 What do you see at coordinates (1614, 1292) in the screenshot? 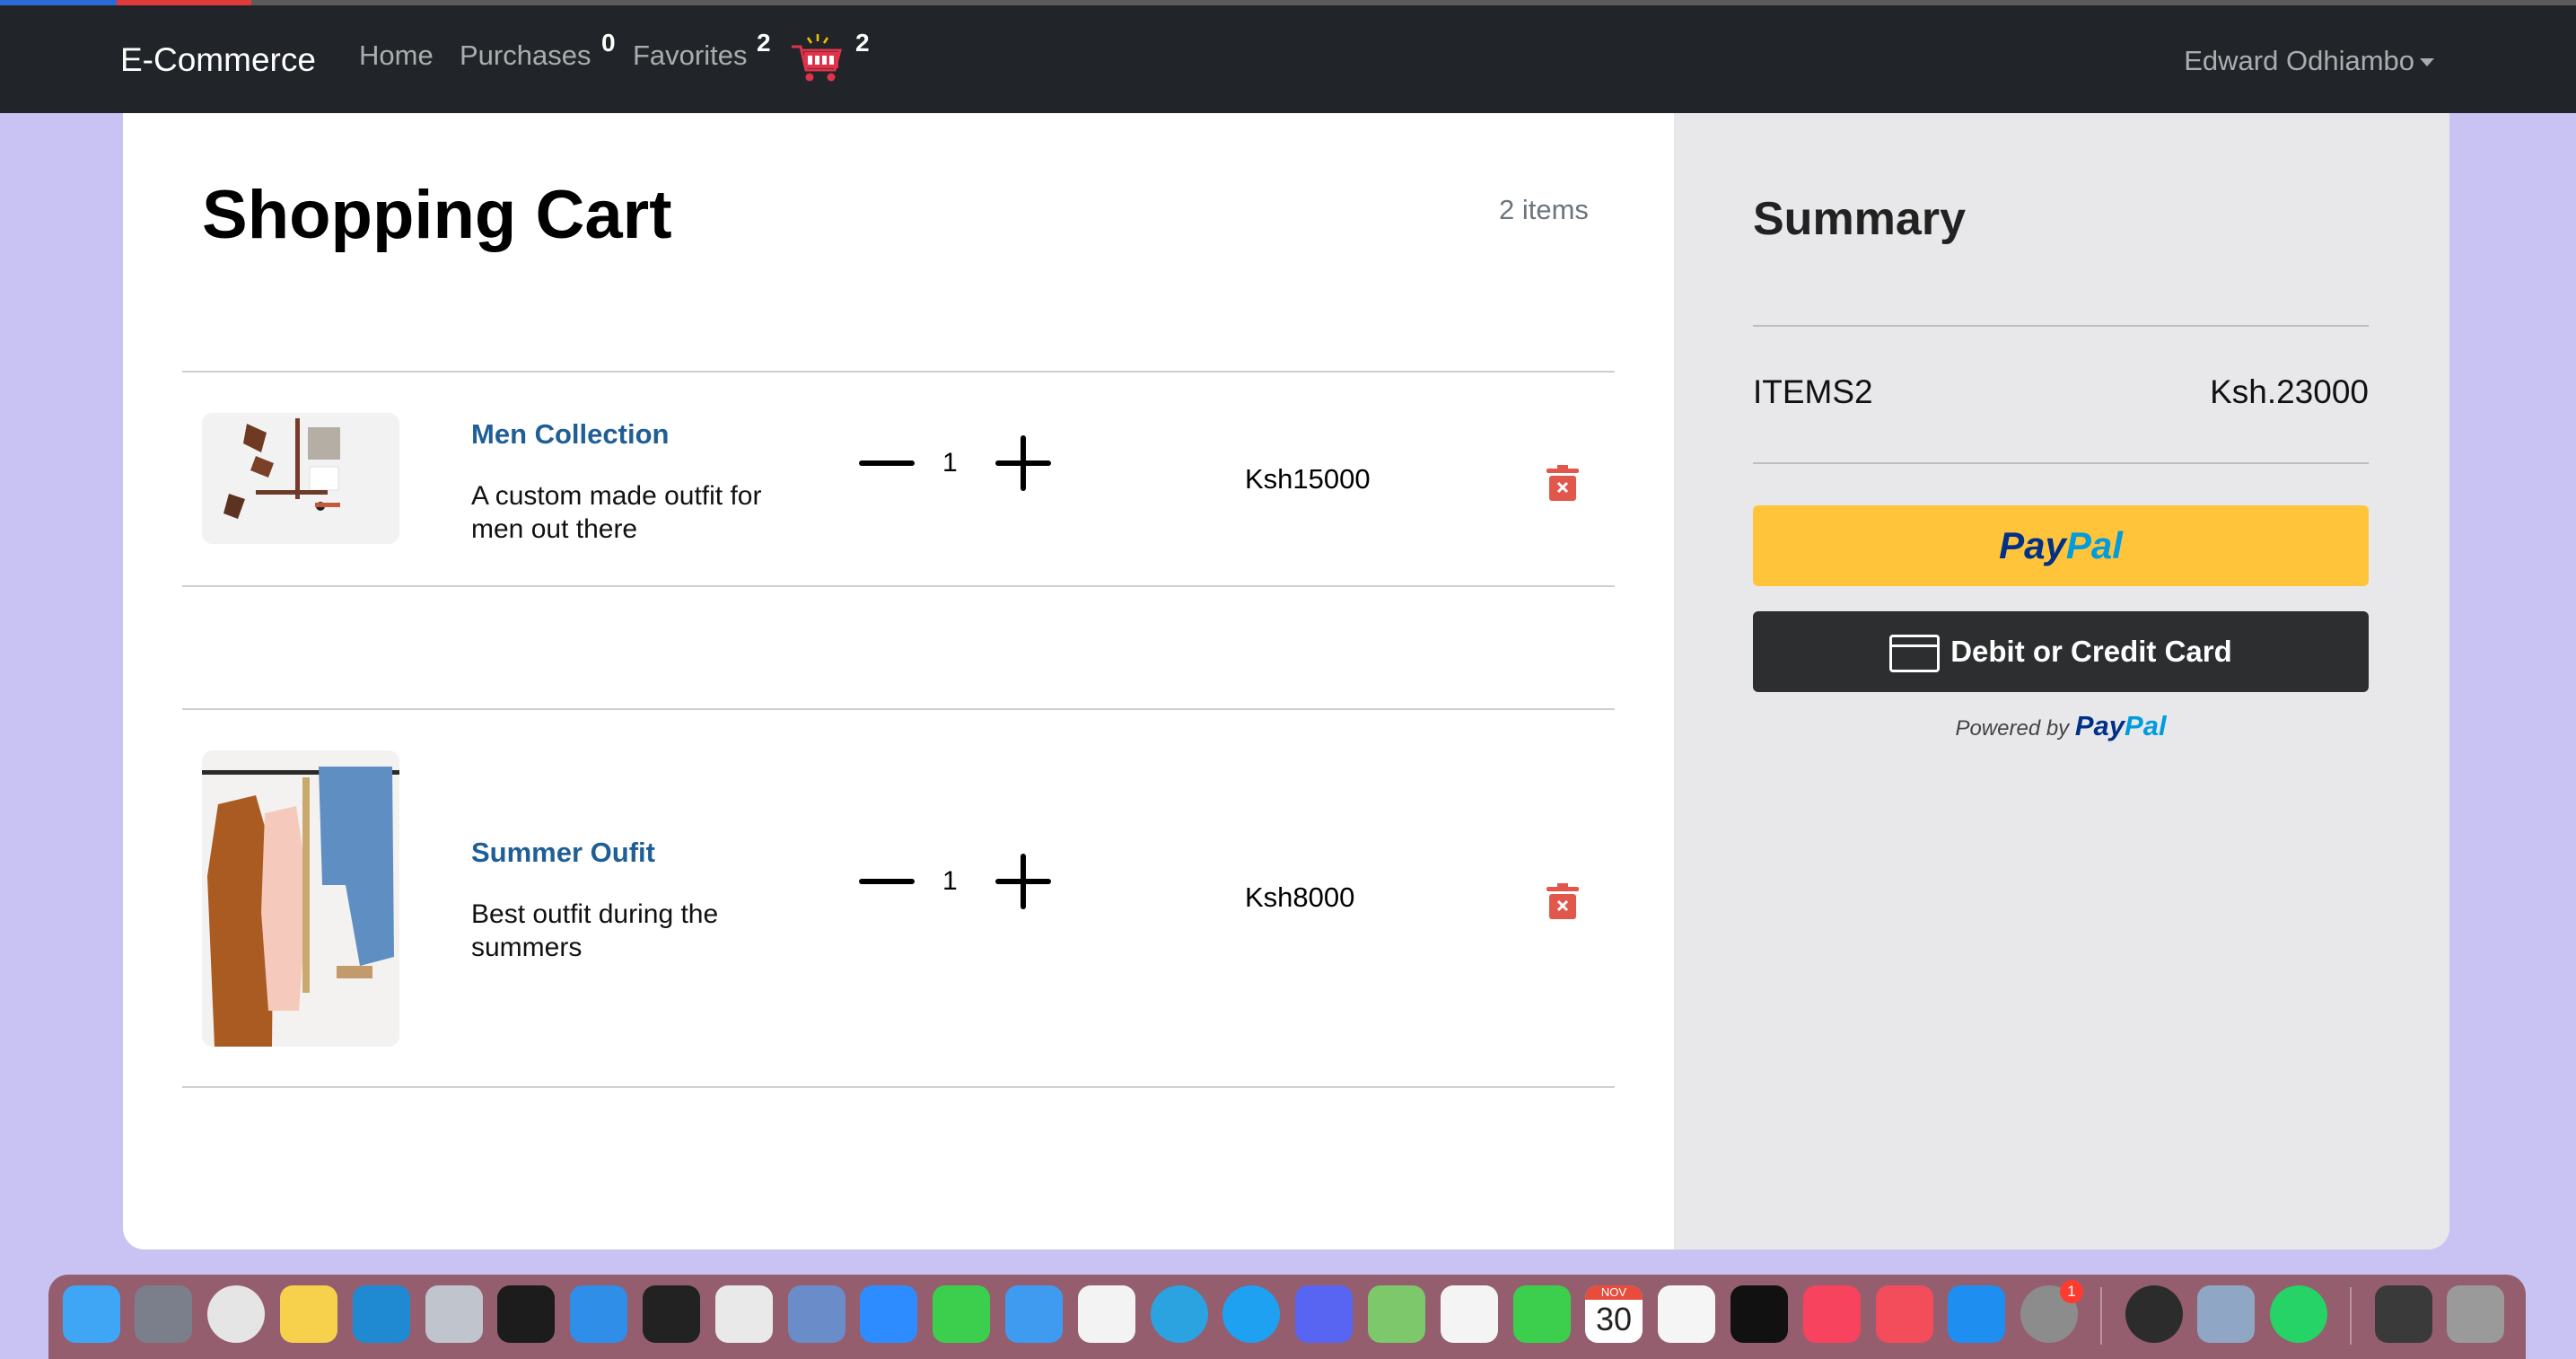
I see `calendar-month: NOV` at bounding box center [1614, 1292].